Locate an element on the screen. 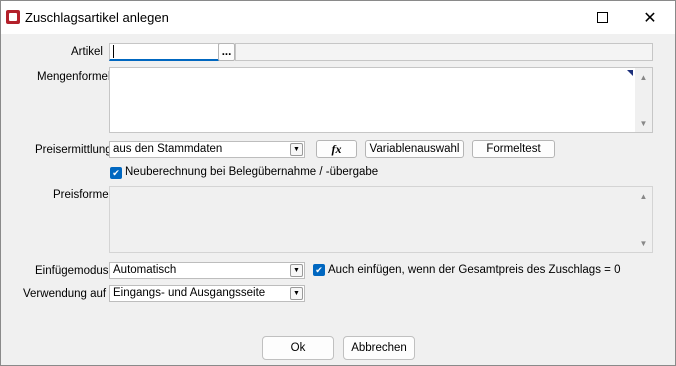  mengenformel-textarea: ▲ ▼ is located at coordinates (381, 100).